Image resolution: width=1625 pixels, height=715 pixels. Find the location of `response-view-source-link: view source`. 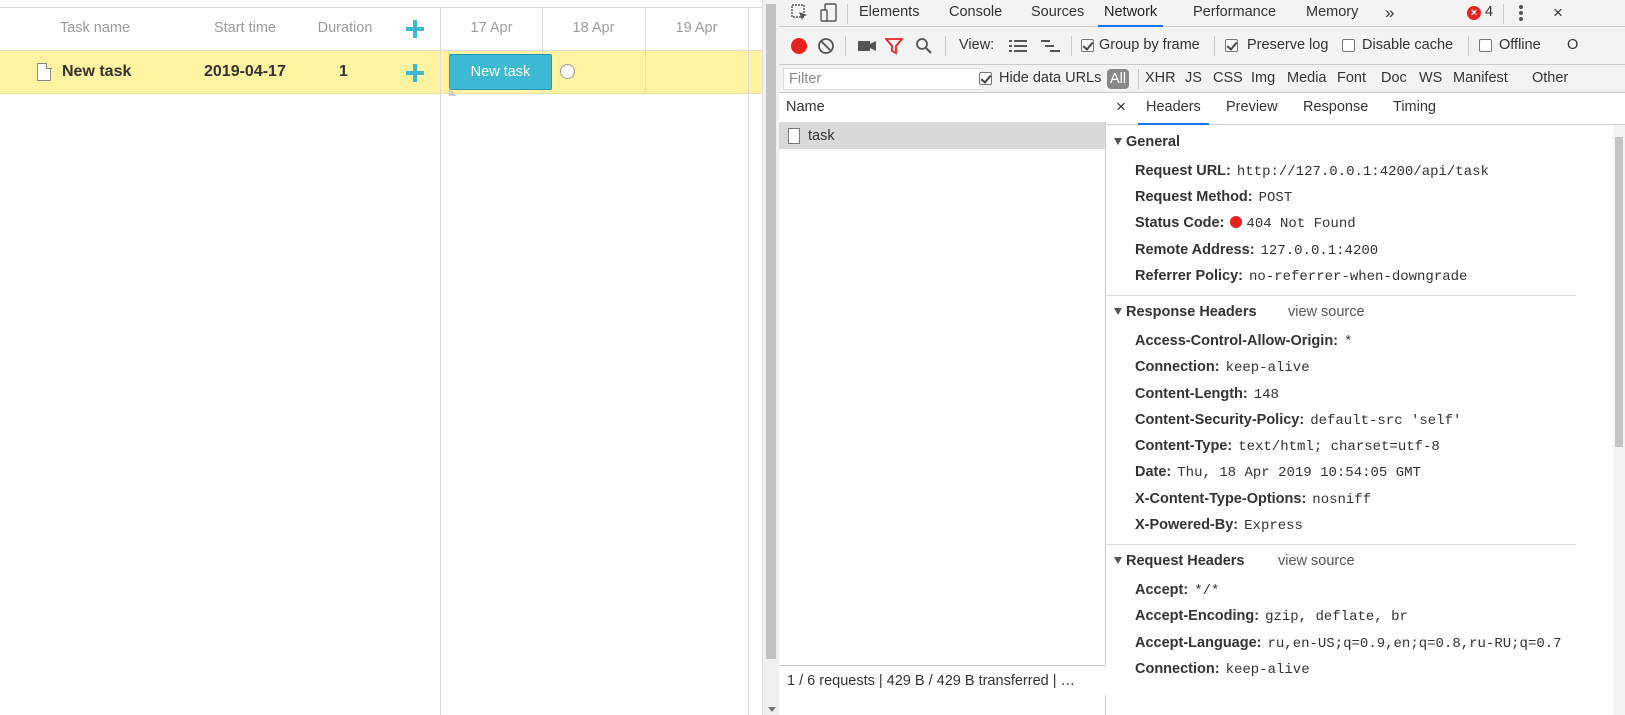

response-view-source-link: view source is located at coordinates (1326, 312).